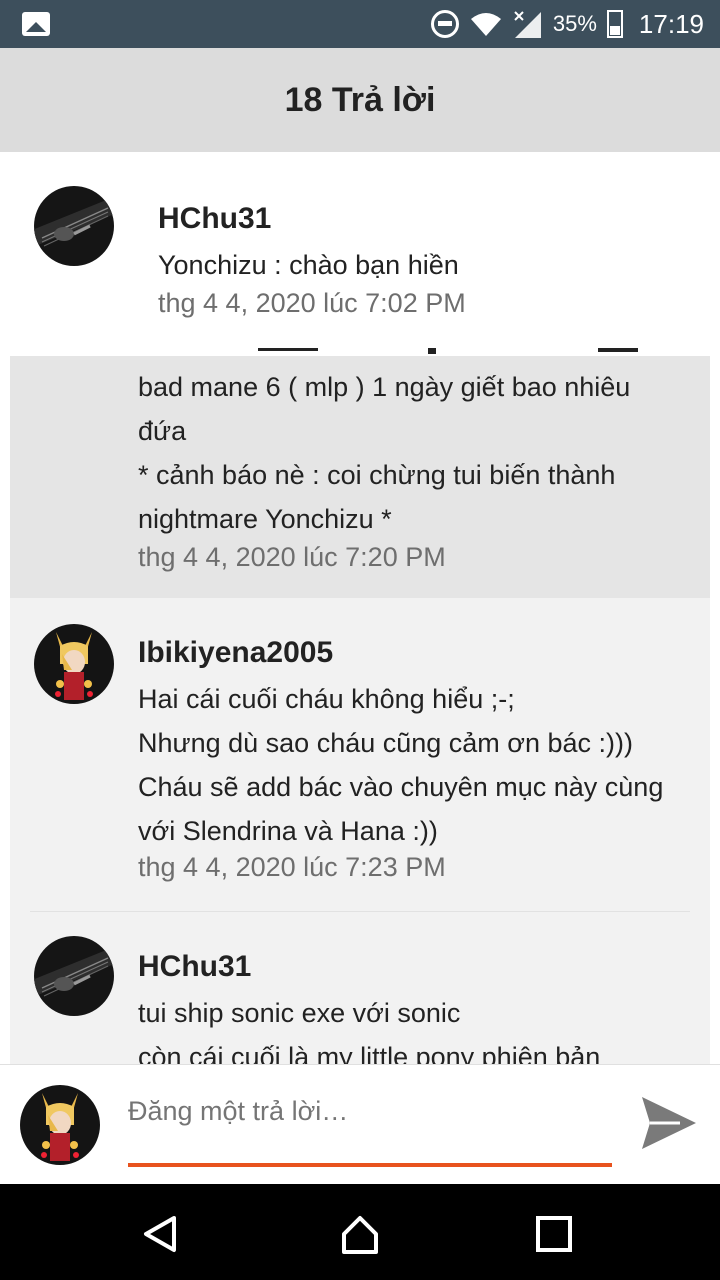  I want to click on recents-icon, so click(554, 1234).